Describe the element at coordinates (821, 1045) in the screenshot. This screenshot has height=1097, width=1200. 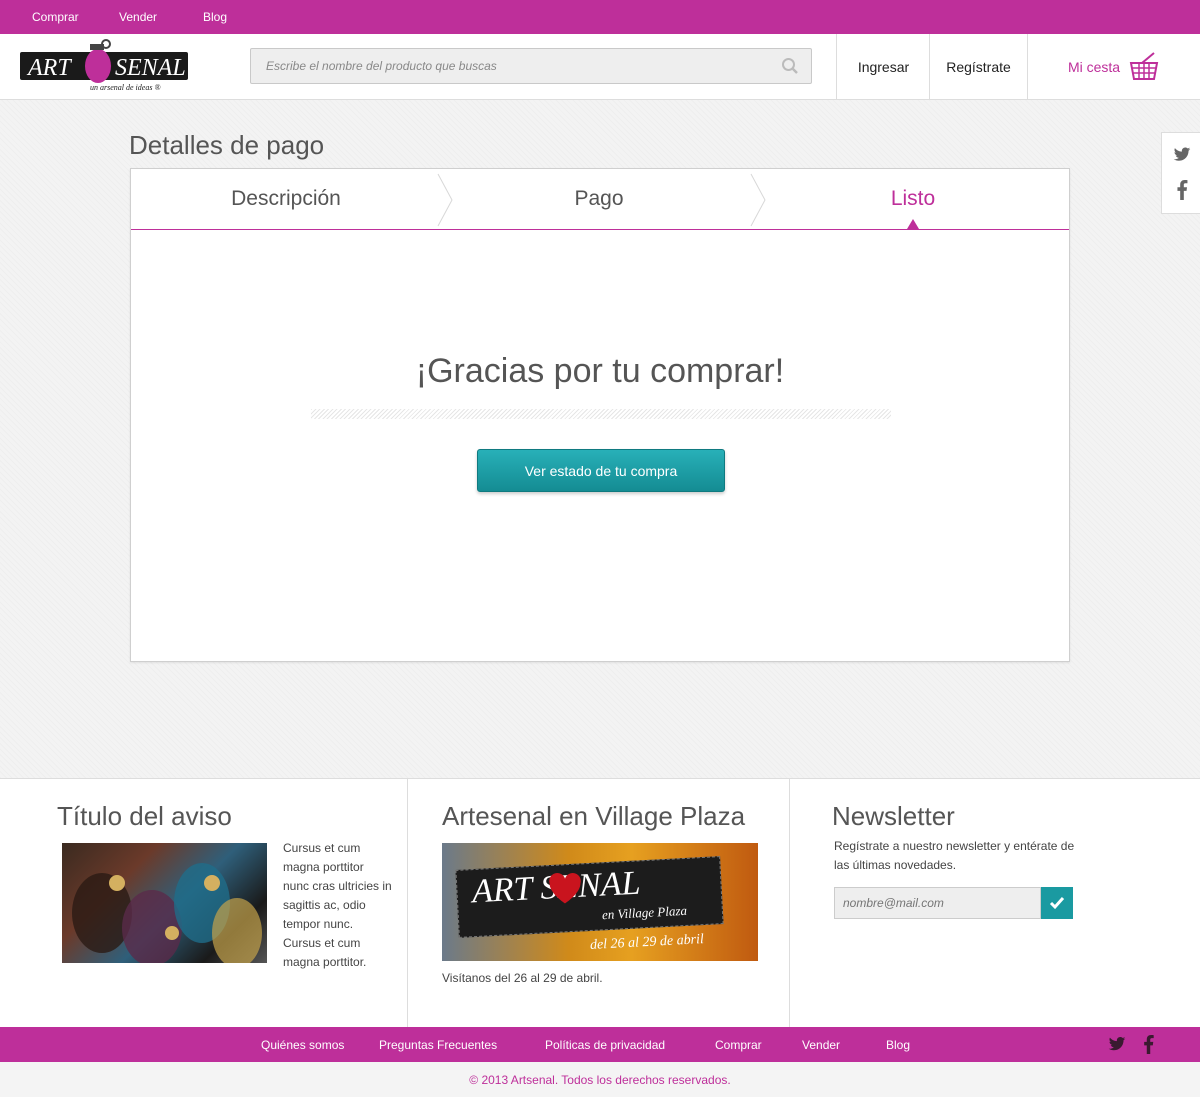
I see `bottomnav-vender-link: Vender` at that location.